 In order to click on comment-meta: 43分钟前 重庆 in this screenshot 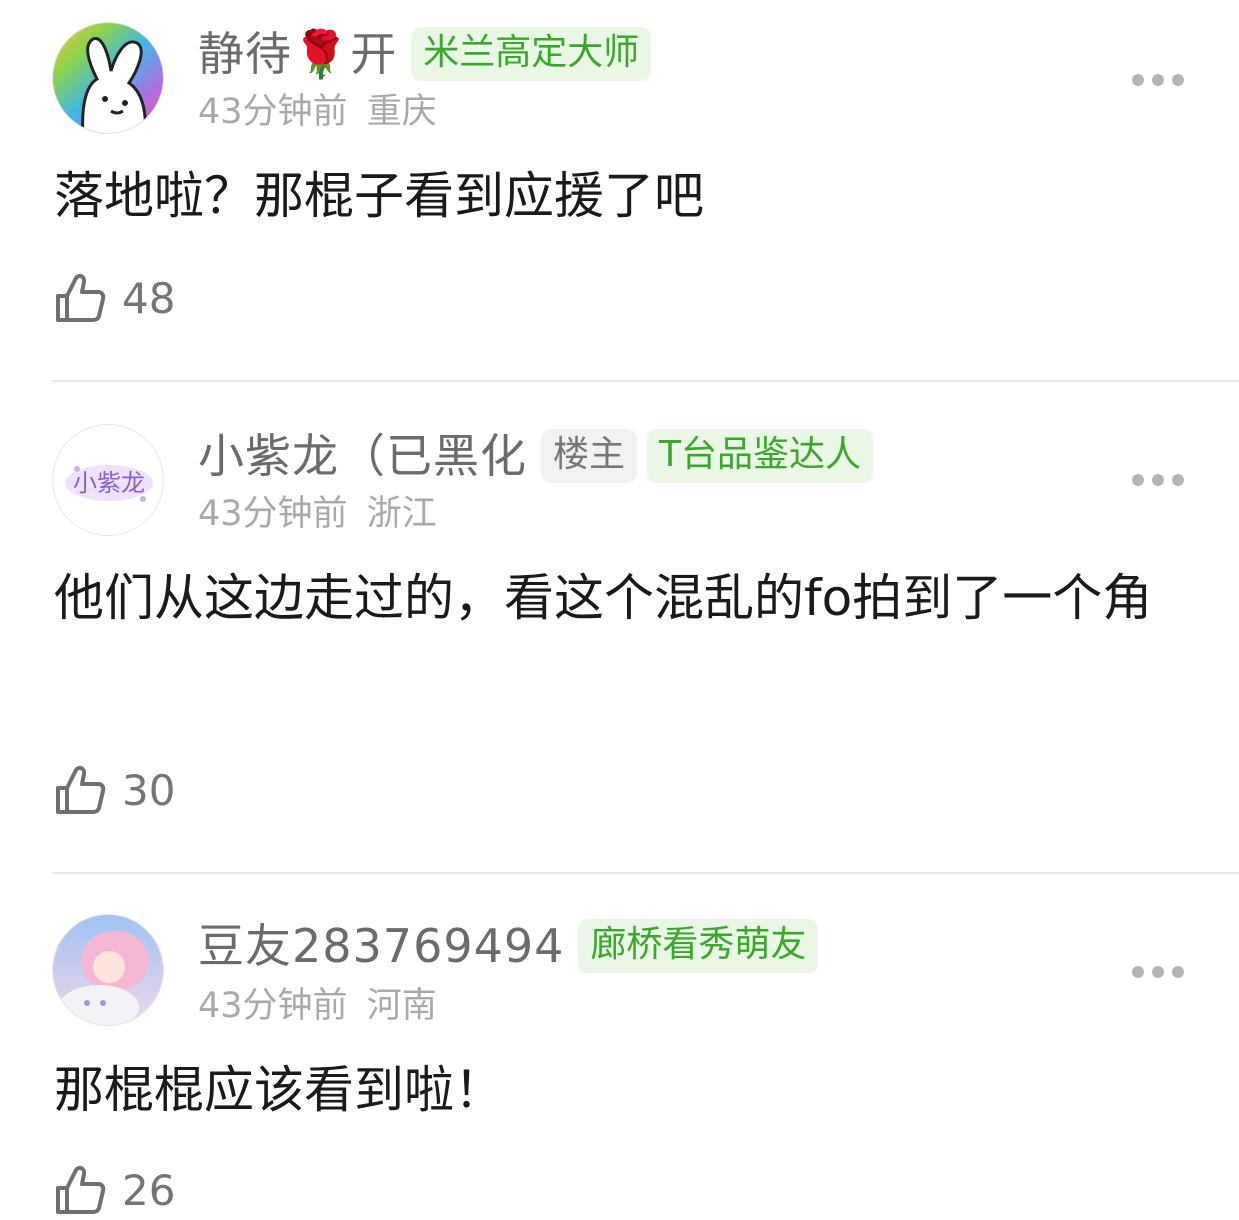, I will do `click(317, 112)`.